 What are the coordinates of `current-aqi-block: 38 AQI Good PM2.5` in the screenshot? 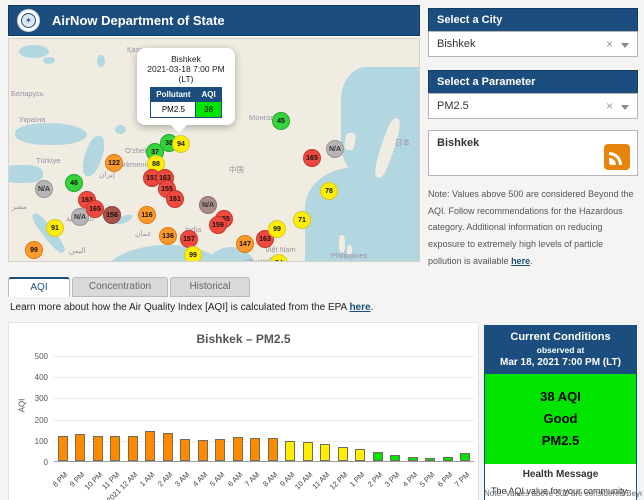 It's located at (560, 419).